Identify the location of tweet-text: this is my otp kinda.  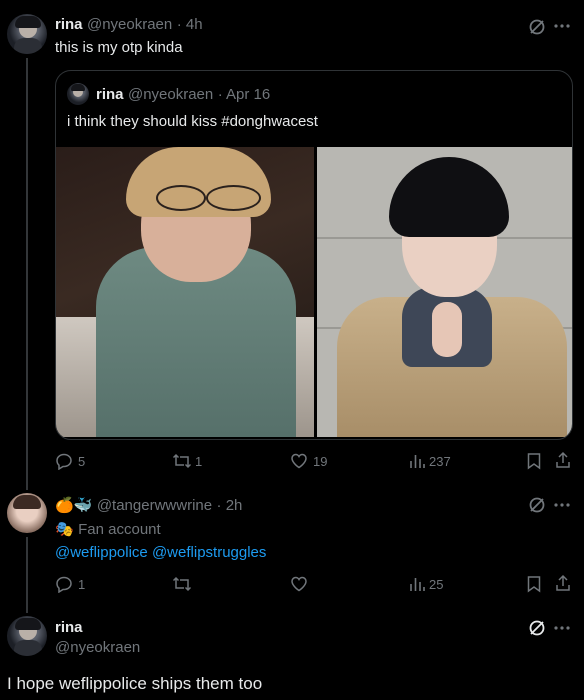
(119, 47).